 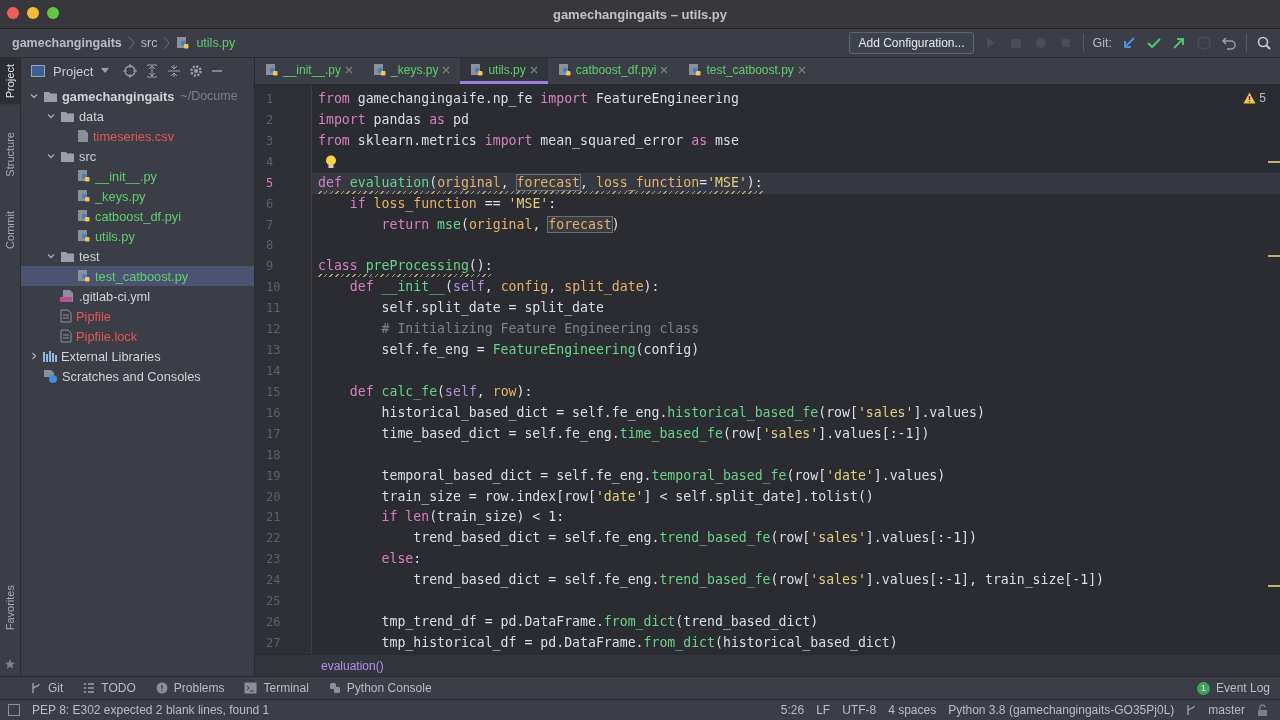 What do you see at coordinates (131, 376) in the screenshot?
I see `tree-item: Scratches and Consoles` at bounding box center [131, 376].